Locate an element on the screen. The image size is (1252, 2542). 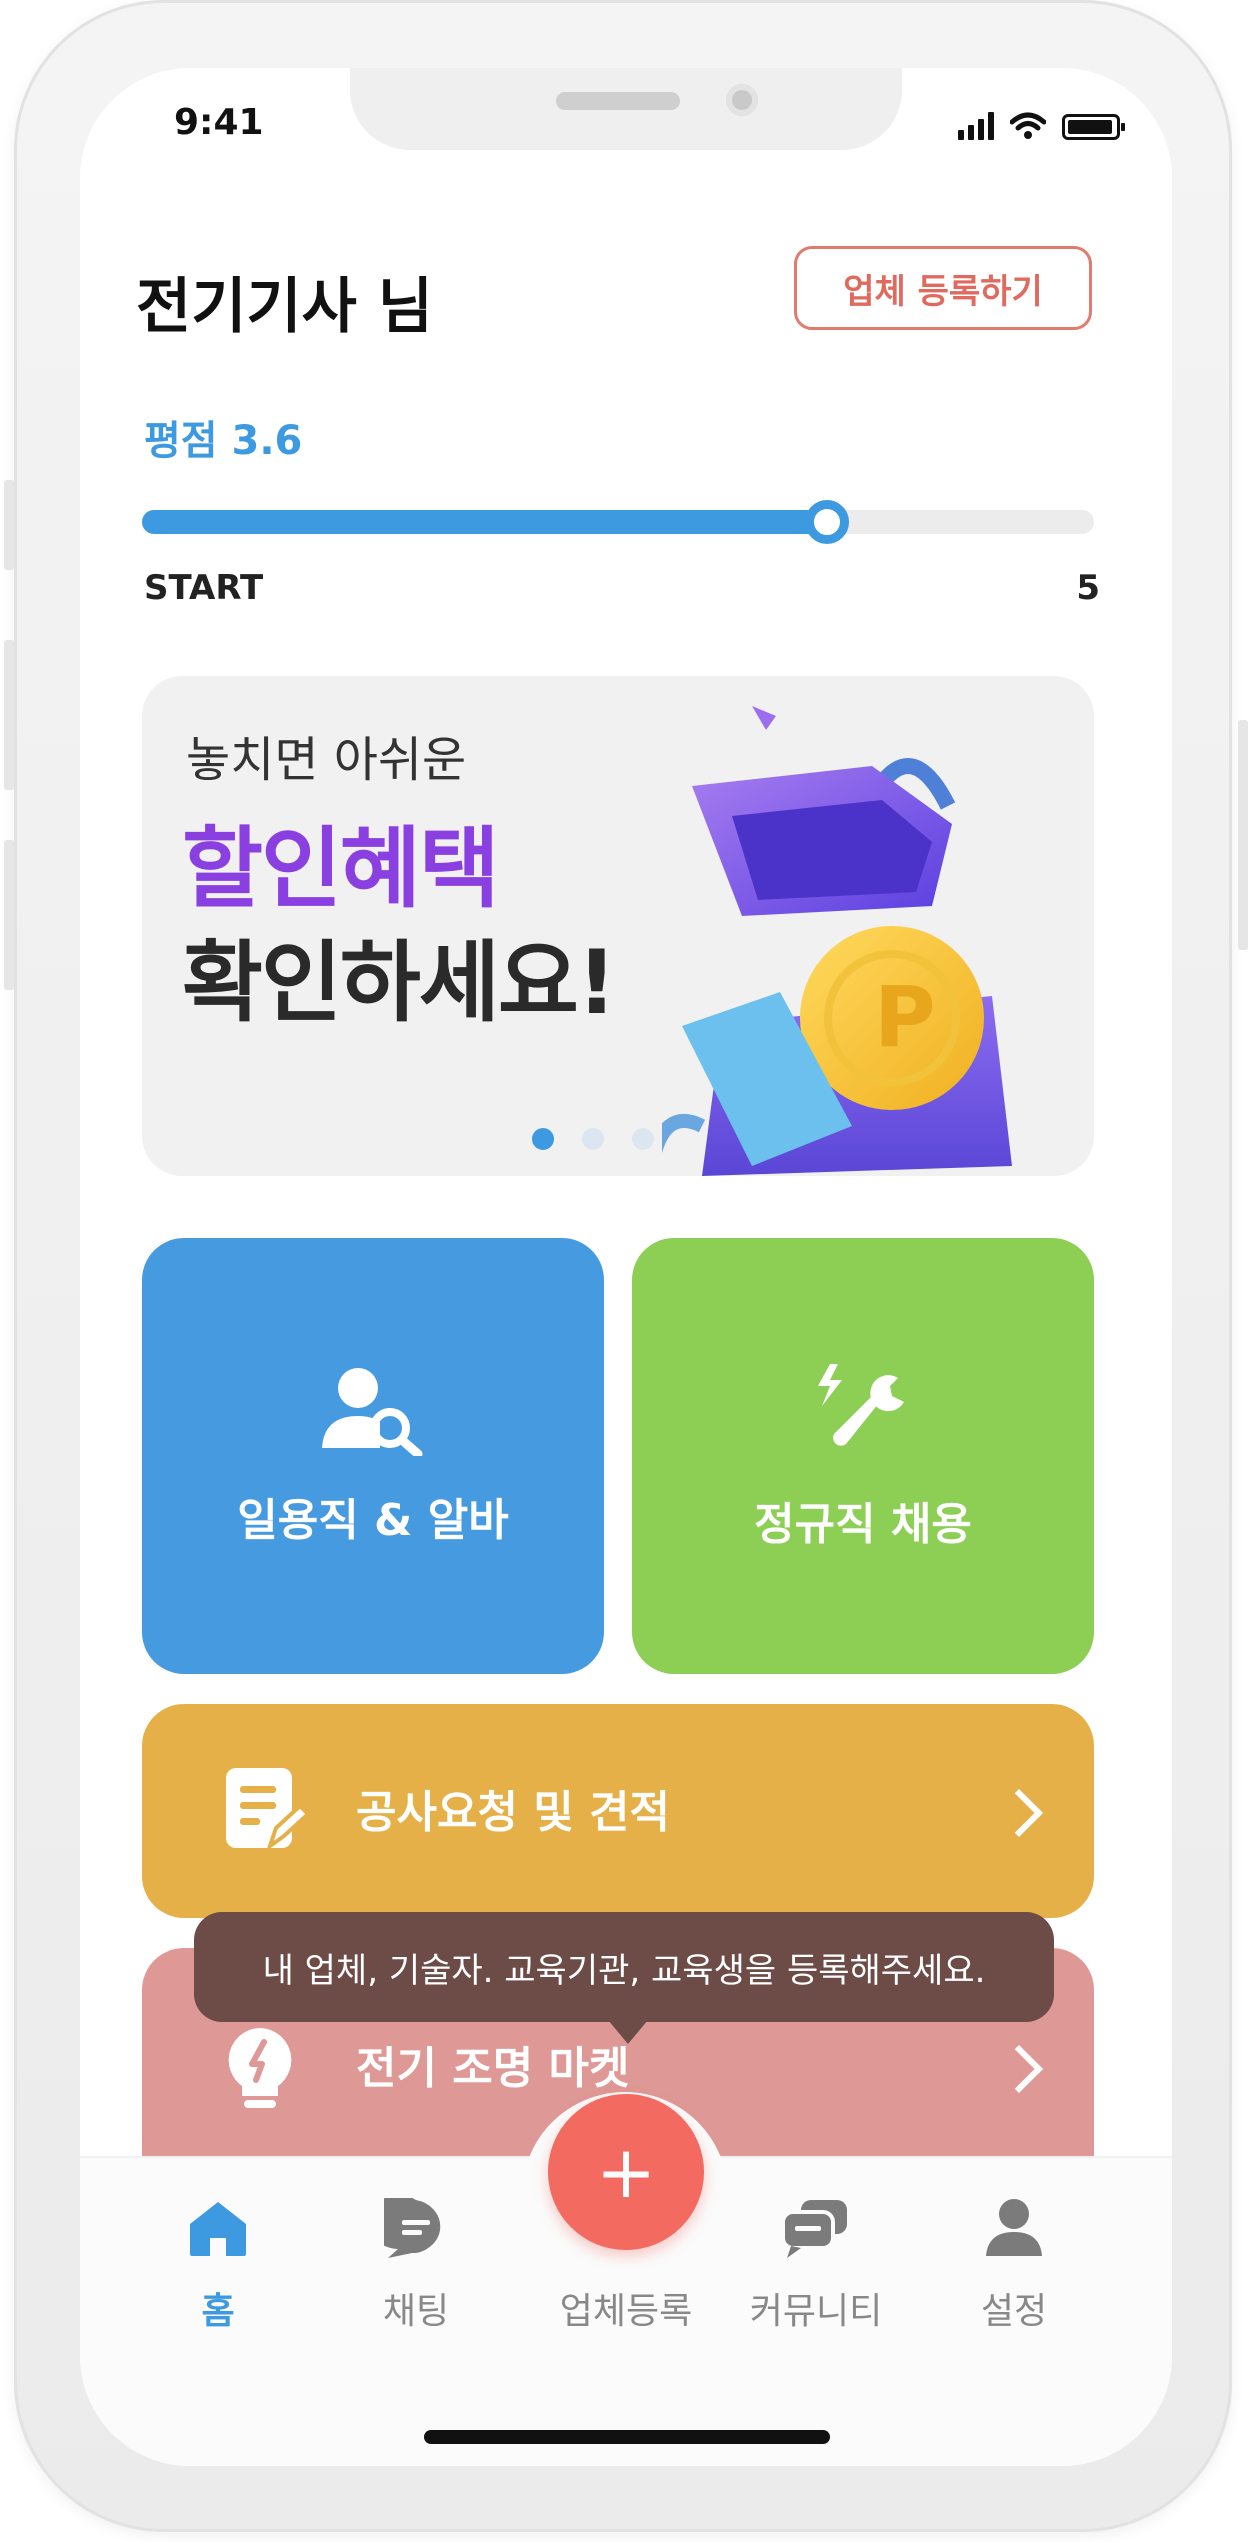
tile-fulltime-hiring-label: 정규직 채용 is located at coordinates (863, 1524).